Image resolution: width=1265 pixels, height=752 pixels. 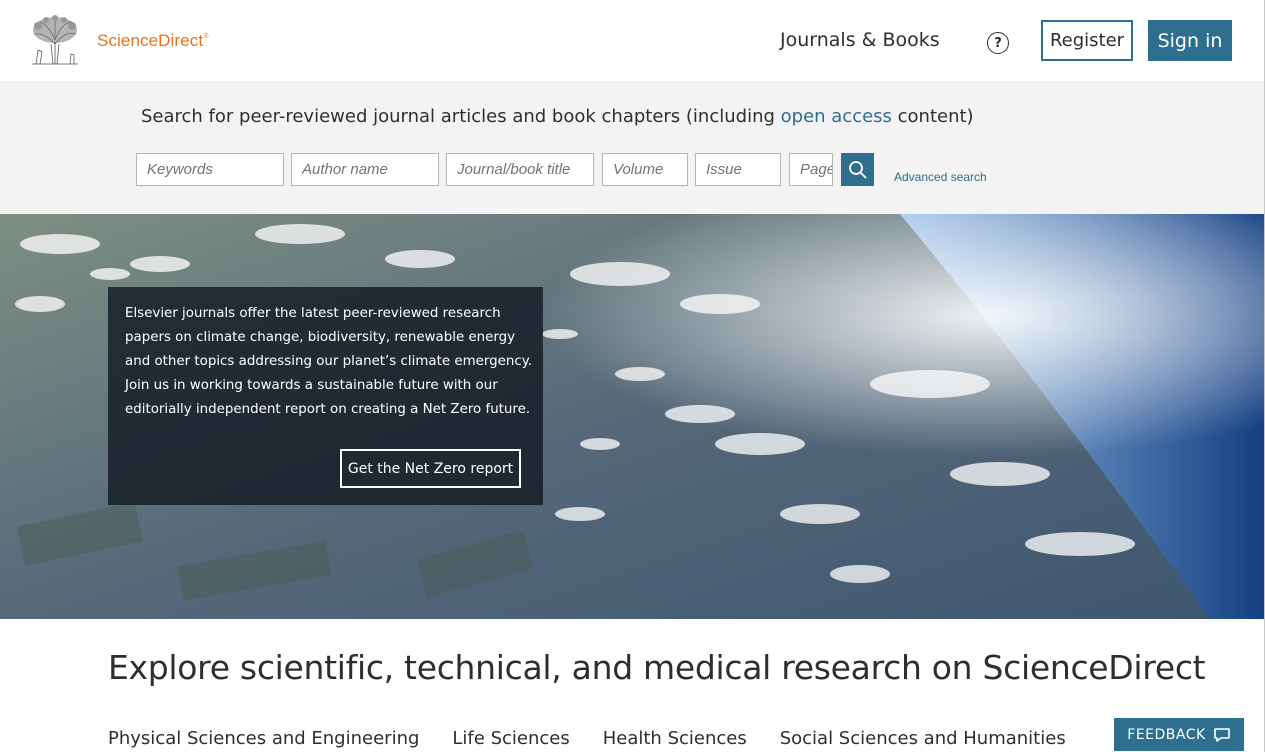 I want to click on issue-input, so click(x=738, y=169).